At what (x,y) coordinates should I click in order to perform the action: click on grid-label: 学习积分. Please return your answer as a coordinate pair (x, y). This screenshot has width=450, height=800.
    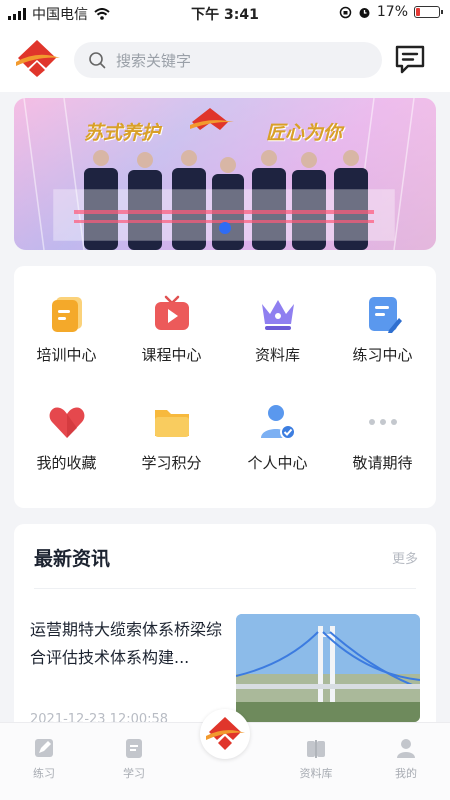
    Looking at the image, I should click on (171, 463).